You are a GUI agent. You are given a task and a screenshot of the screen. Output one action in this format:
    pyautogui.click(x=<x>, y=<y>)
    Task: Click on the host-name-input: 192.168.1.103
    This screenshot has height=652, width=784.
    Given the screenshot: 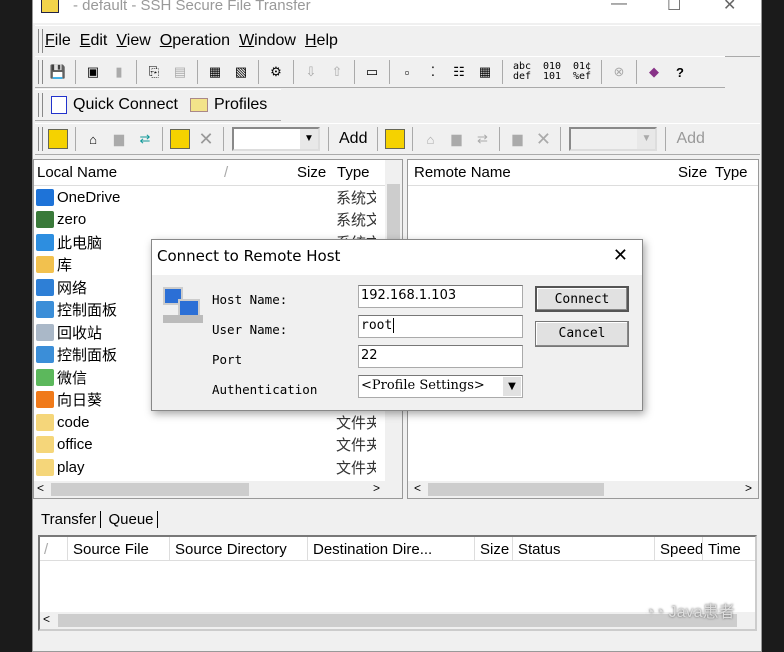 What is the action you would take?
    pyautogui.click(x=440, y=296)
    